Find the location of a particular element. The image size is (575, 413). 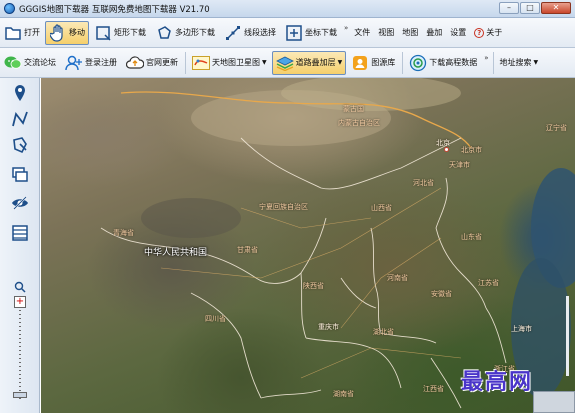

forum-button: 交流论坛 is located at coordinates (30, 63).